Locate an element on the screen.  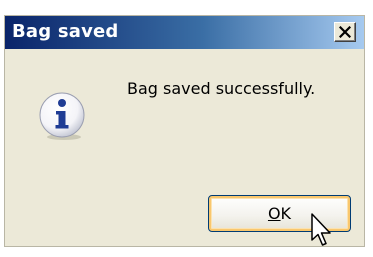
info-icon is located at coordinates (62, 116).